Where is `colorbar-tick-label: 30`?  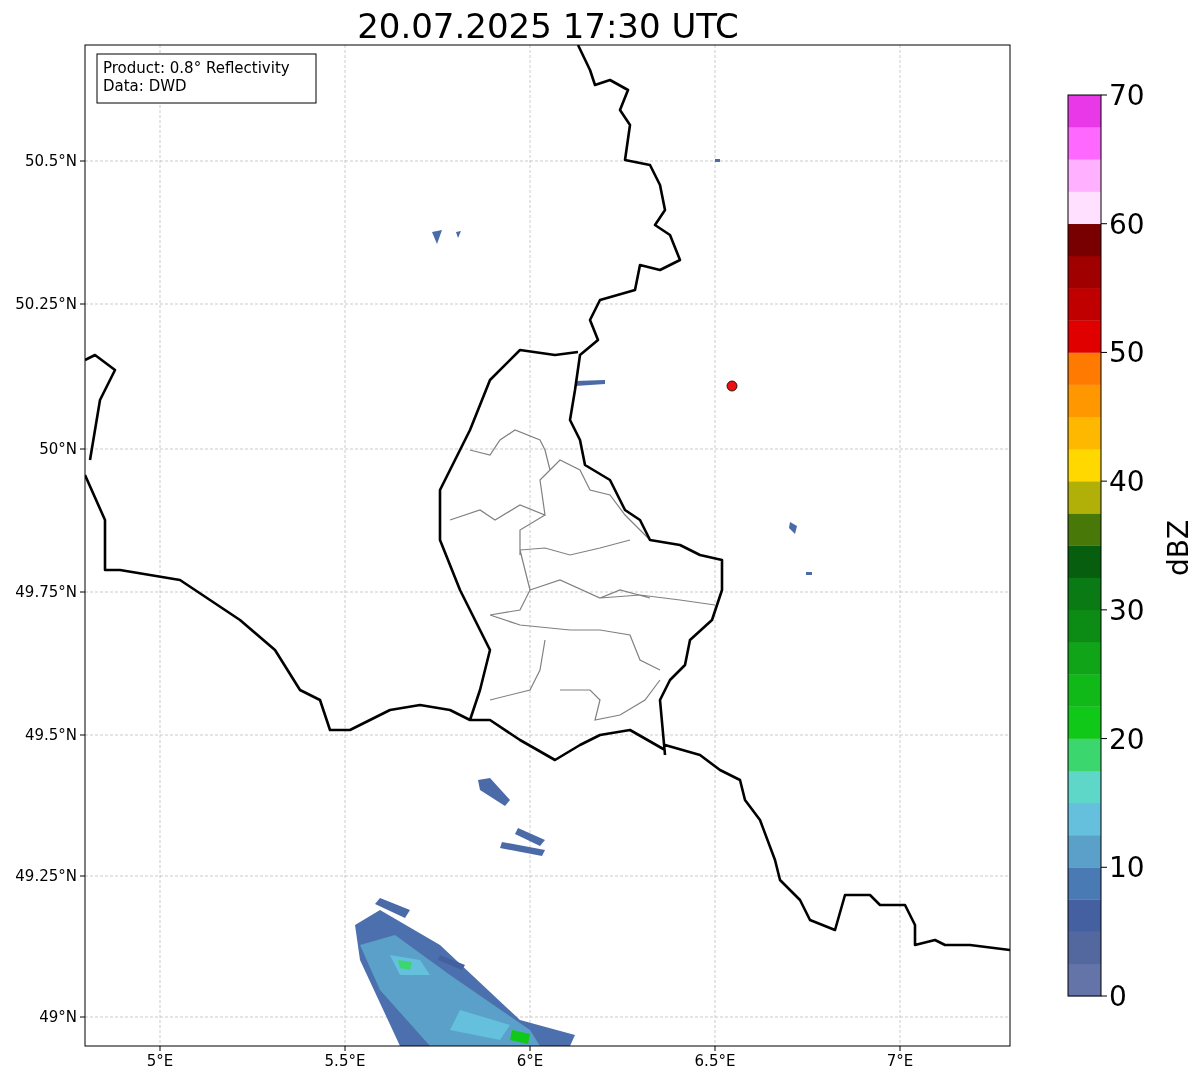 colorbar-tick-label: 30 is located at coordinates (1127, 610).